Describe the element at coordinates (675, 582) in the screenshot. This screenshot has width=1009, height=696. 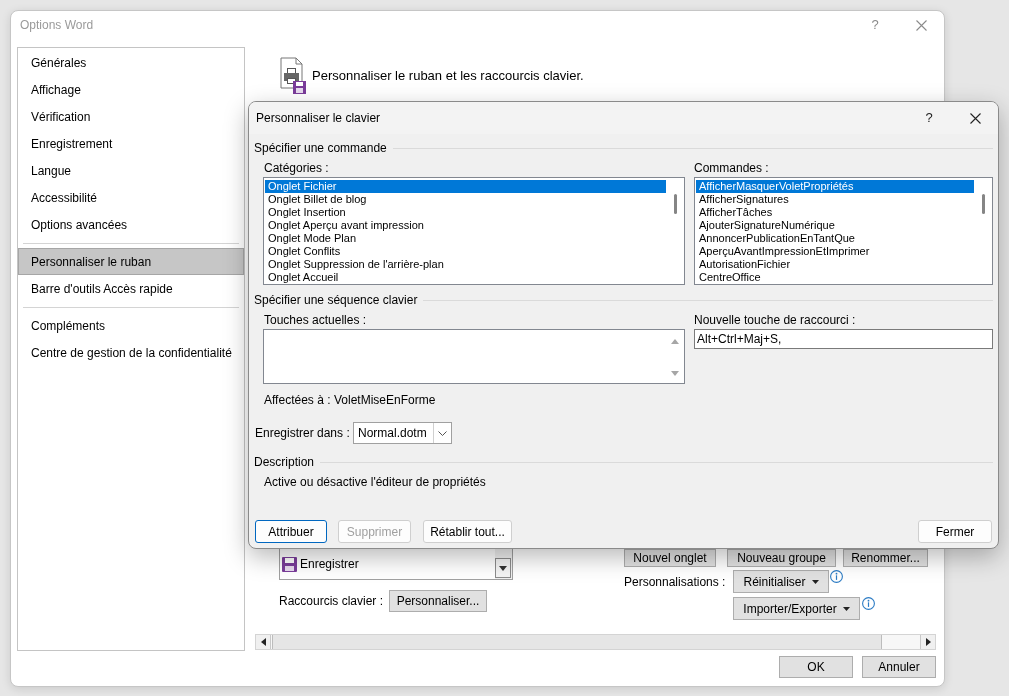
I see `customizations-label: Personnalisations :` at that location.